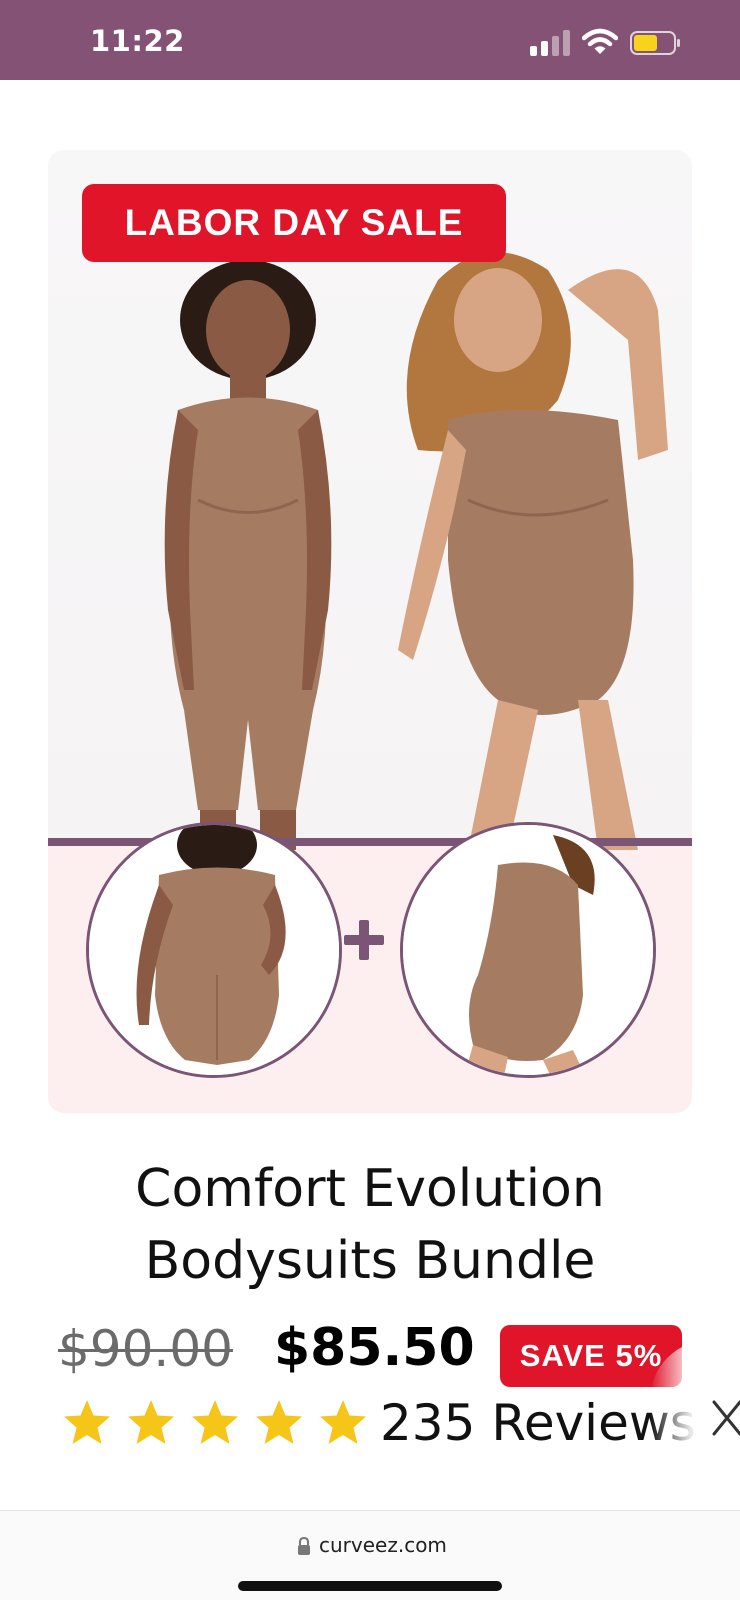 This screenshot has height=1600, width=740. I want to click on sale-price: $85.50, so click(374, 1348).